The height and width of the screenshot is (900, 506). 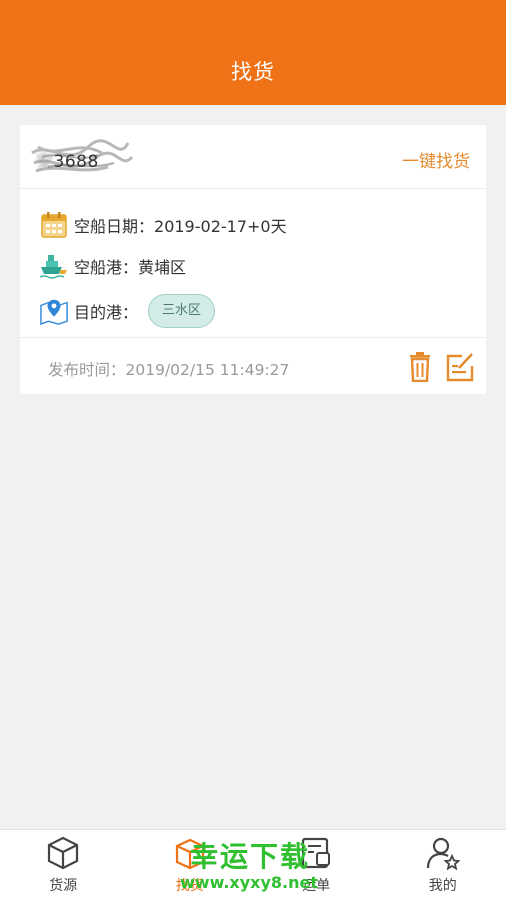 I want to click on map-pin-icon, so click(x=54, y=311).